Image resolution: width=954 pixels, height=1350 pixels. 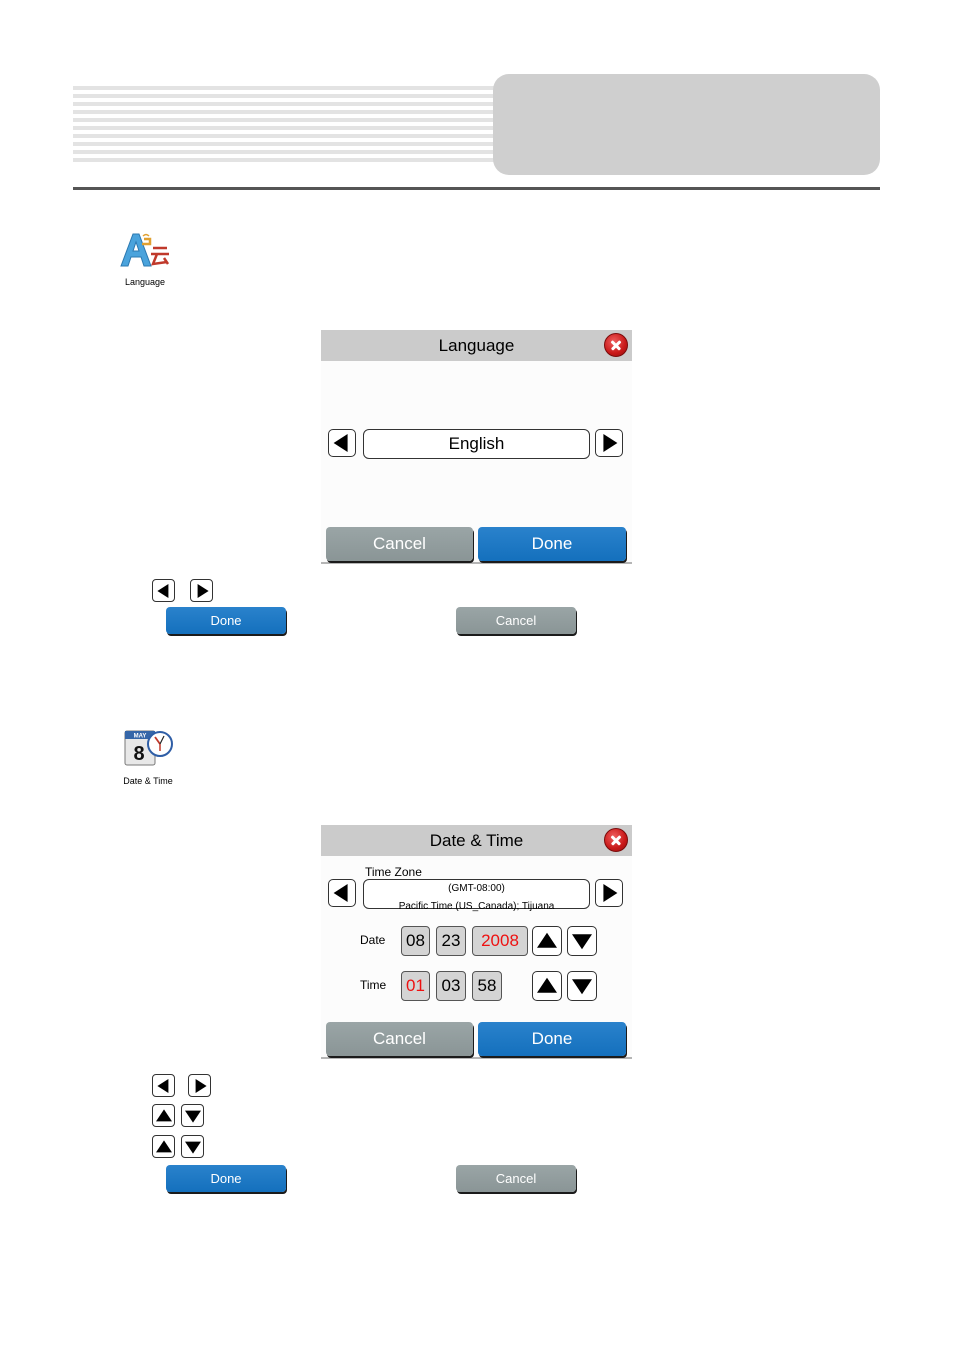 I want to click on time-up-button, so click(x=547, y=986).